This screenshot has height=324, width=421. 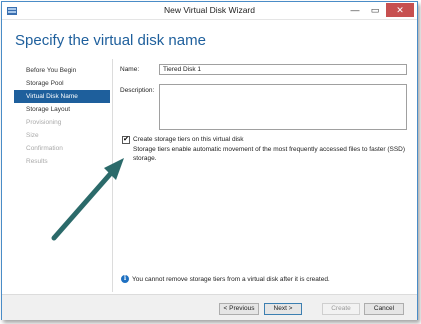 I want to click on info-icon: i, so click(x=125, y=279).